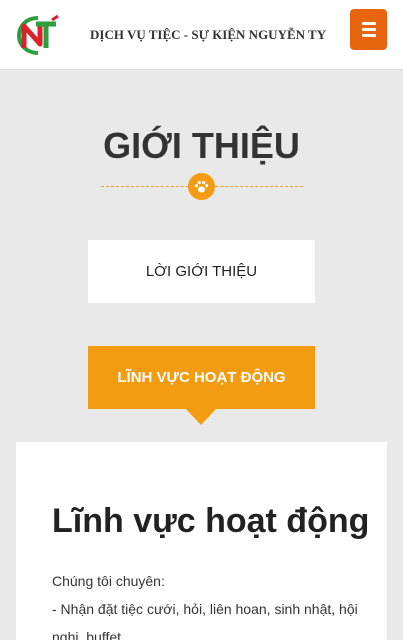  What do you see at coordinates (201, 186) in the screenshot?
I see `paw-icon` at bounding box center [201, 186].